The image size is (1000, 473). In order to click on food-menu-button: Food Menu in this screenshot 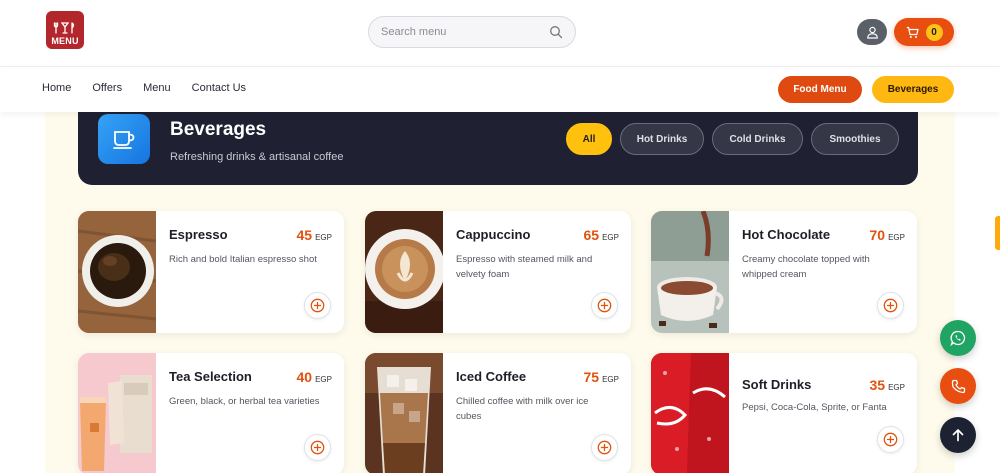, I will do `click(820, 89)`.